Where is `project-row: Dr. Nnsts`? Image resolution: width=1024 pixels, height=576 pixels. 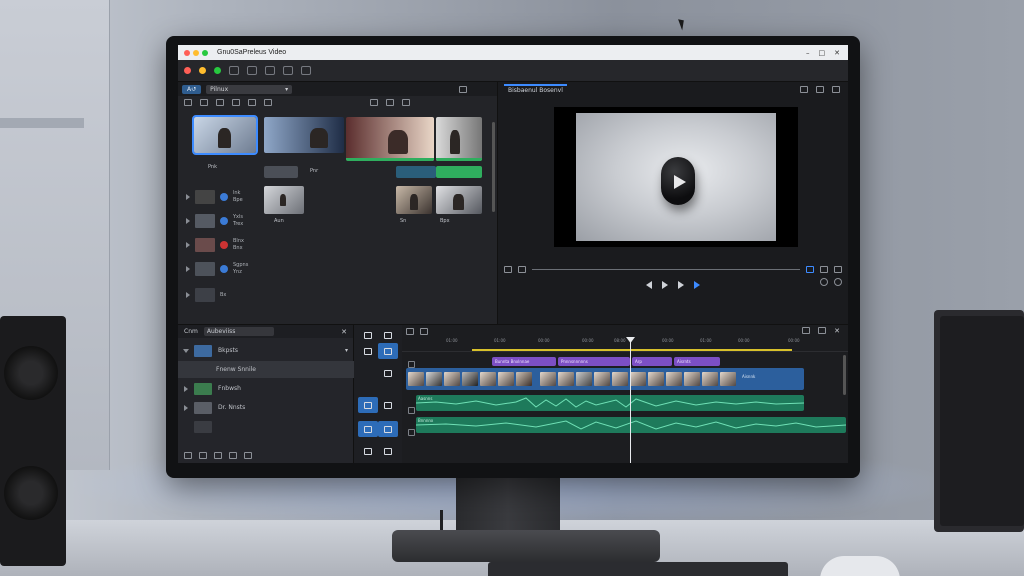 project-row: Dr. Nnsts is located at coordinates (266, 407).